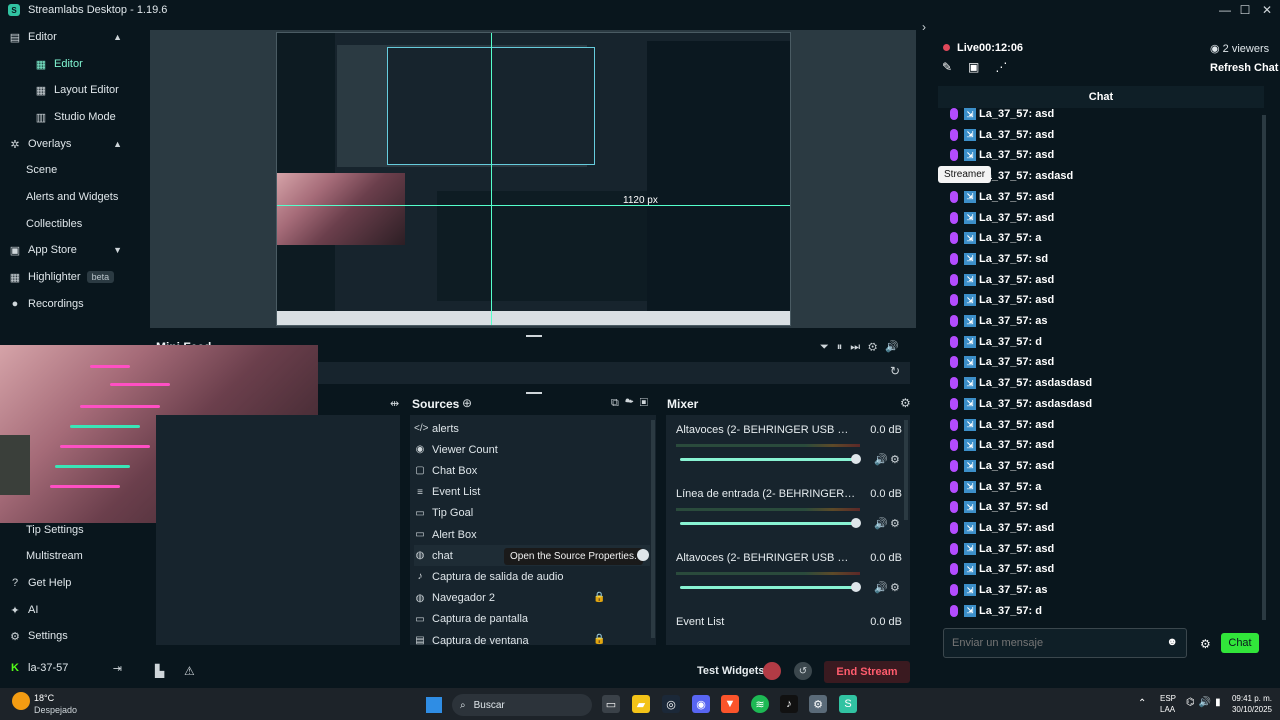 This screenshot has height=720, width=1280. What do you see at coordinates (532, 428) in the screenshot?
I see `source-item: </> alerts` at bounding box center [532, 428].